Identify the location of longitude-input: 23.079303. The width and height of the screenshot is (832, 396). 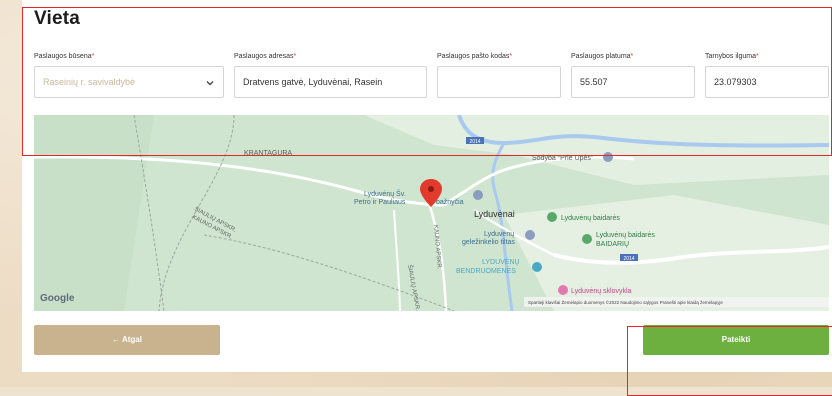
(767, 82).